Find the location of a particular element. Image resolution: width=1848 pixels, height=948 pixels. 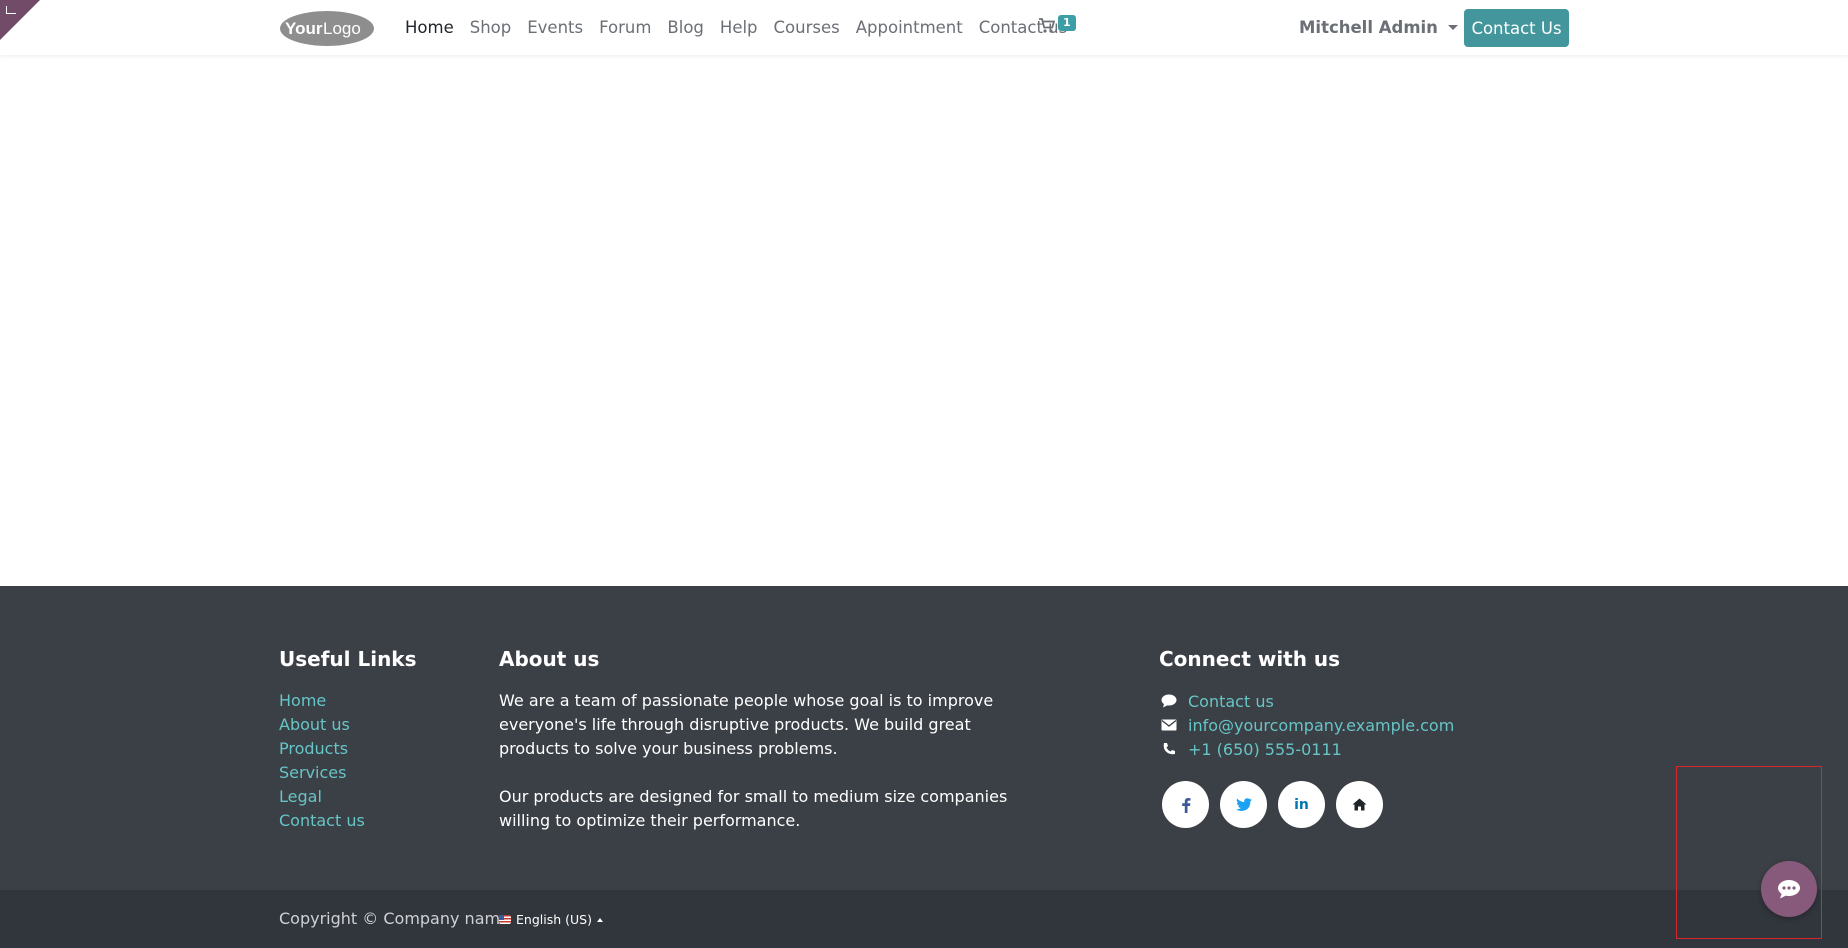

useful-links-title: Useful Links is located at coordinates (348, 659).